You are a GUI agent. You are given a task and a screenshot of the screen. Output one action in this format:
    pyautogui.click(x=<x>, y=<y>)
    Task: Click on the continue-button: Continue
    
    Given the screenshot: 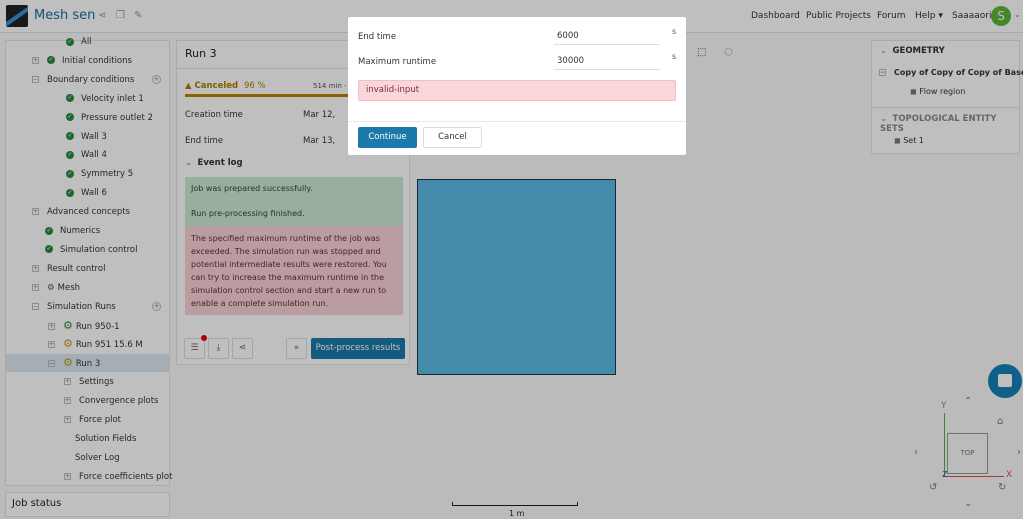 What is the action you would take?
    pyautogui.click(x=387, y=137)
    